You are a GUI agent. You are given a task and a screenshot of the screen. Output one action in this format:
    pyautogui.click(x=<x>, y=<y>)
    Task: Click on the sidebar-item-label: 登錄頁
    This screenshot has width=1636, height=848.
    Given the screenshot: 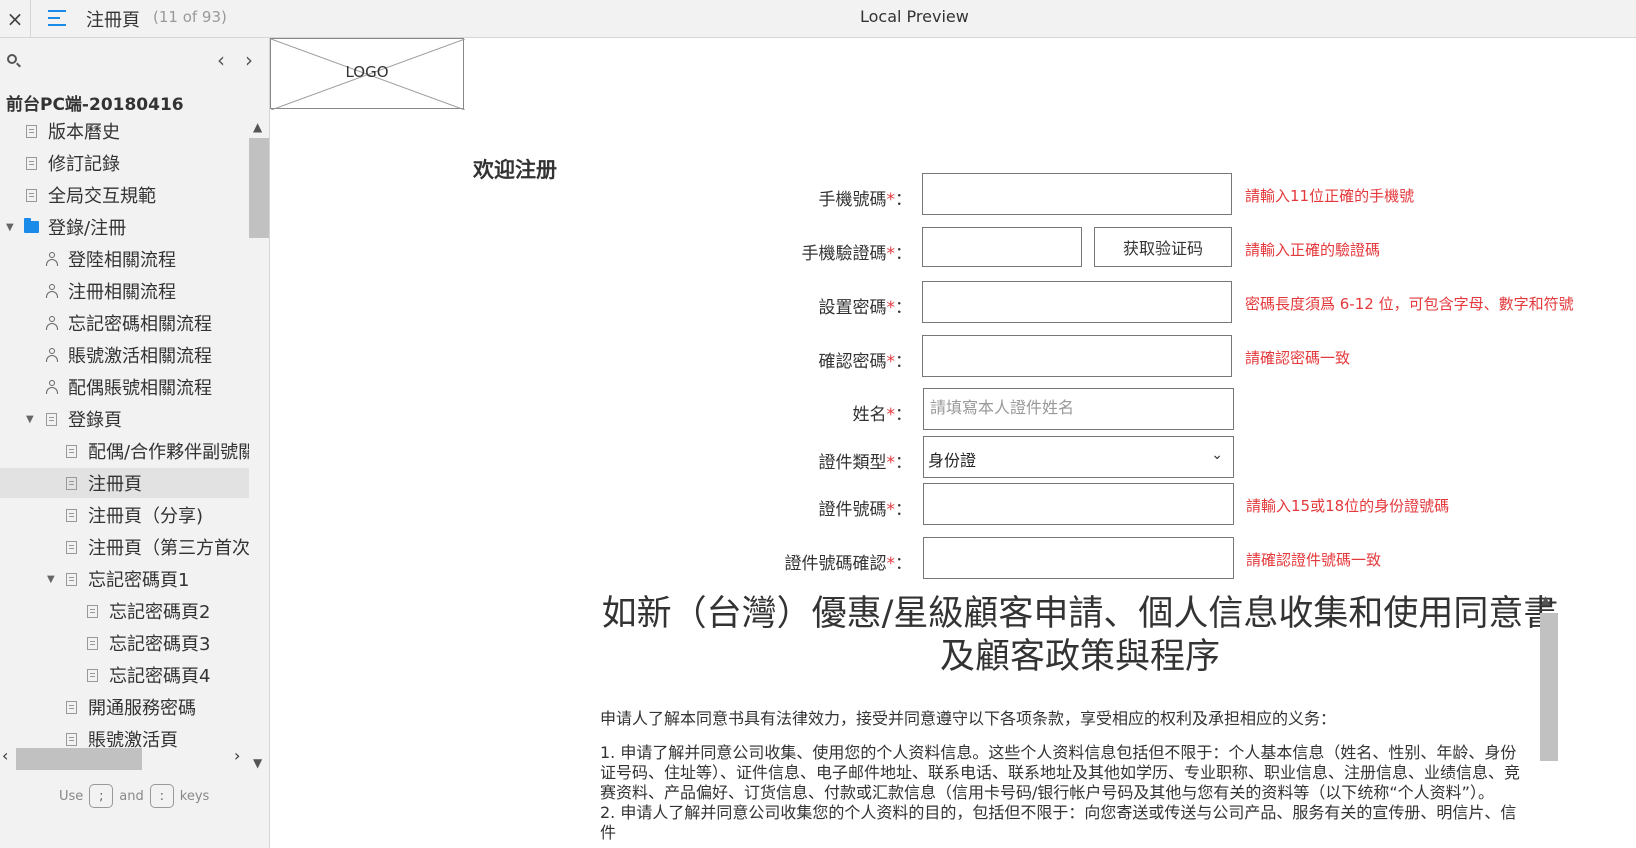 What is the action you would take?
    pyautogui.click(x=95, y=420)
    